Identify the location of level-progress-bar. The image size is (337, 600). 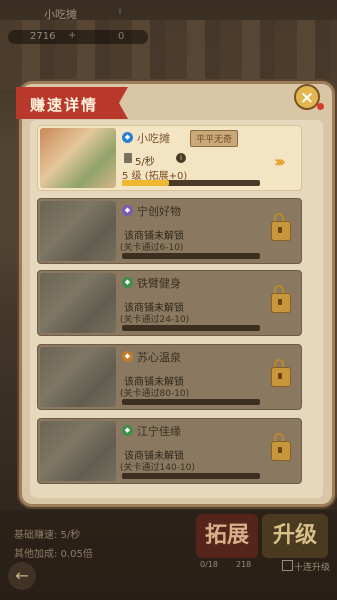
(191, 183).